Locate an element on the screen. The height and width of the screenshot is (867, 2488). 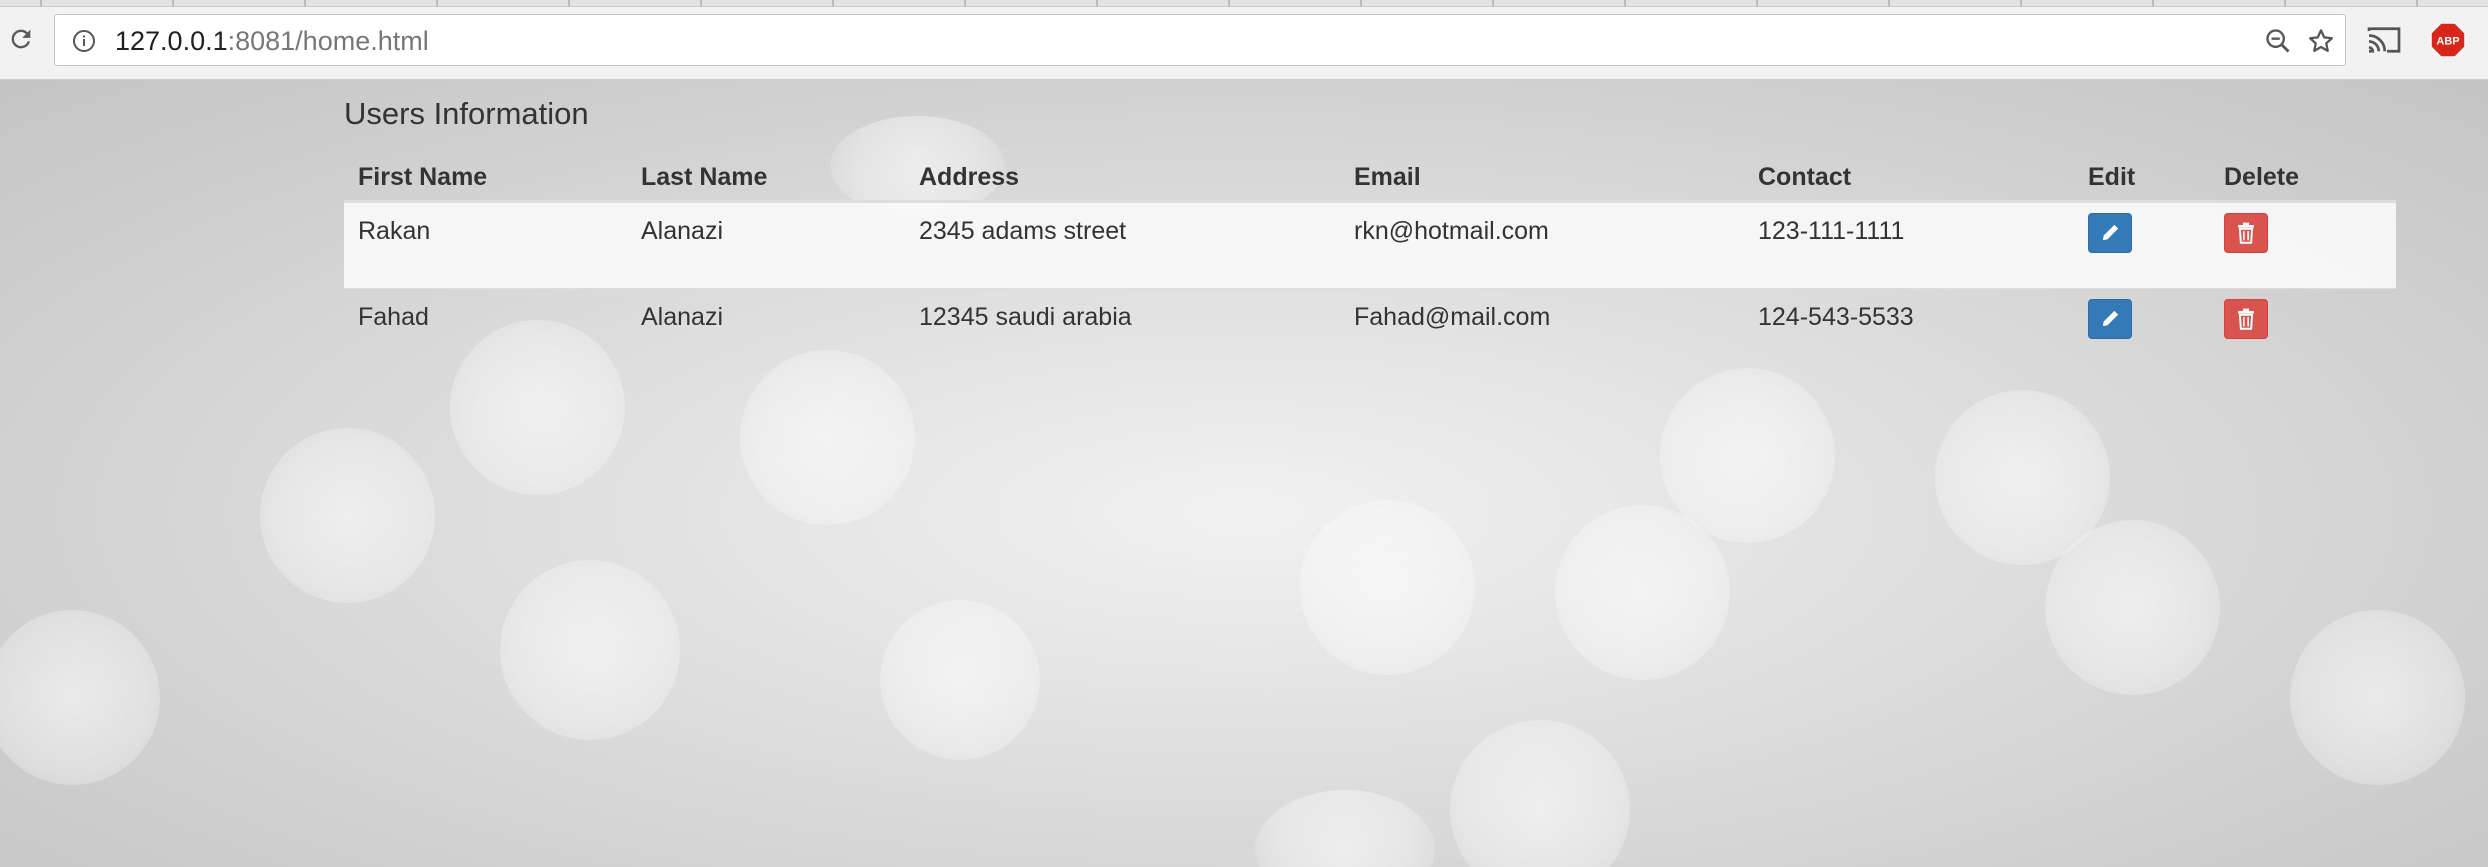
star-icon is located at coordinates (2321, 41).